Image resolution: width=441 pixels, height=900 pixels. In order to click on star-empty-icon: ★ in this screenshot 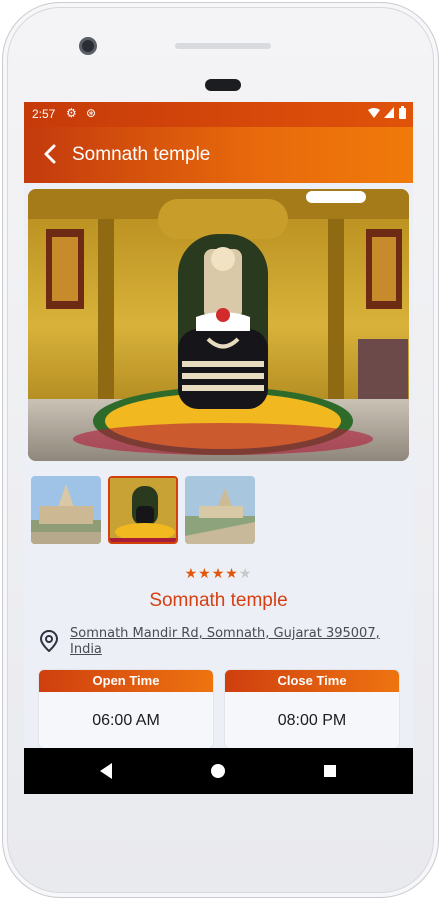, I will do `click(245, 574)`.